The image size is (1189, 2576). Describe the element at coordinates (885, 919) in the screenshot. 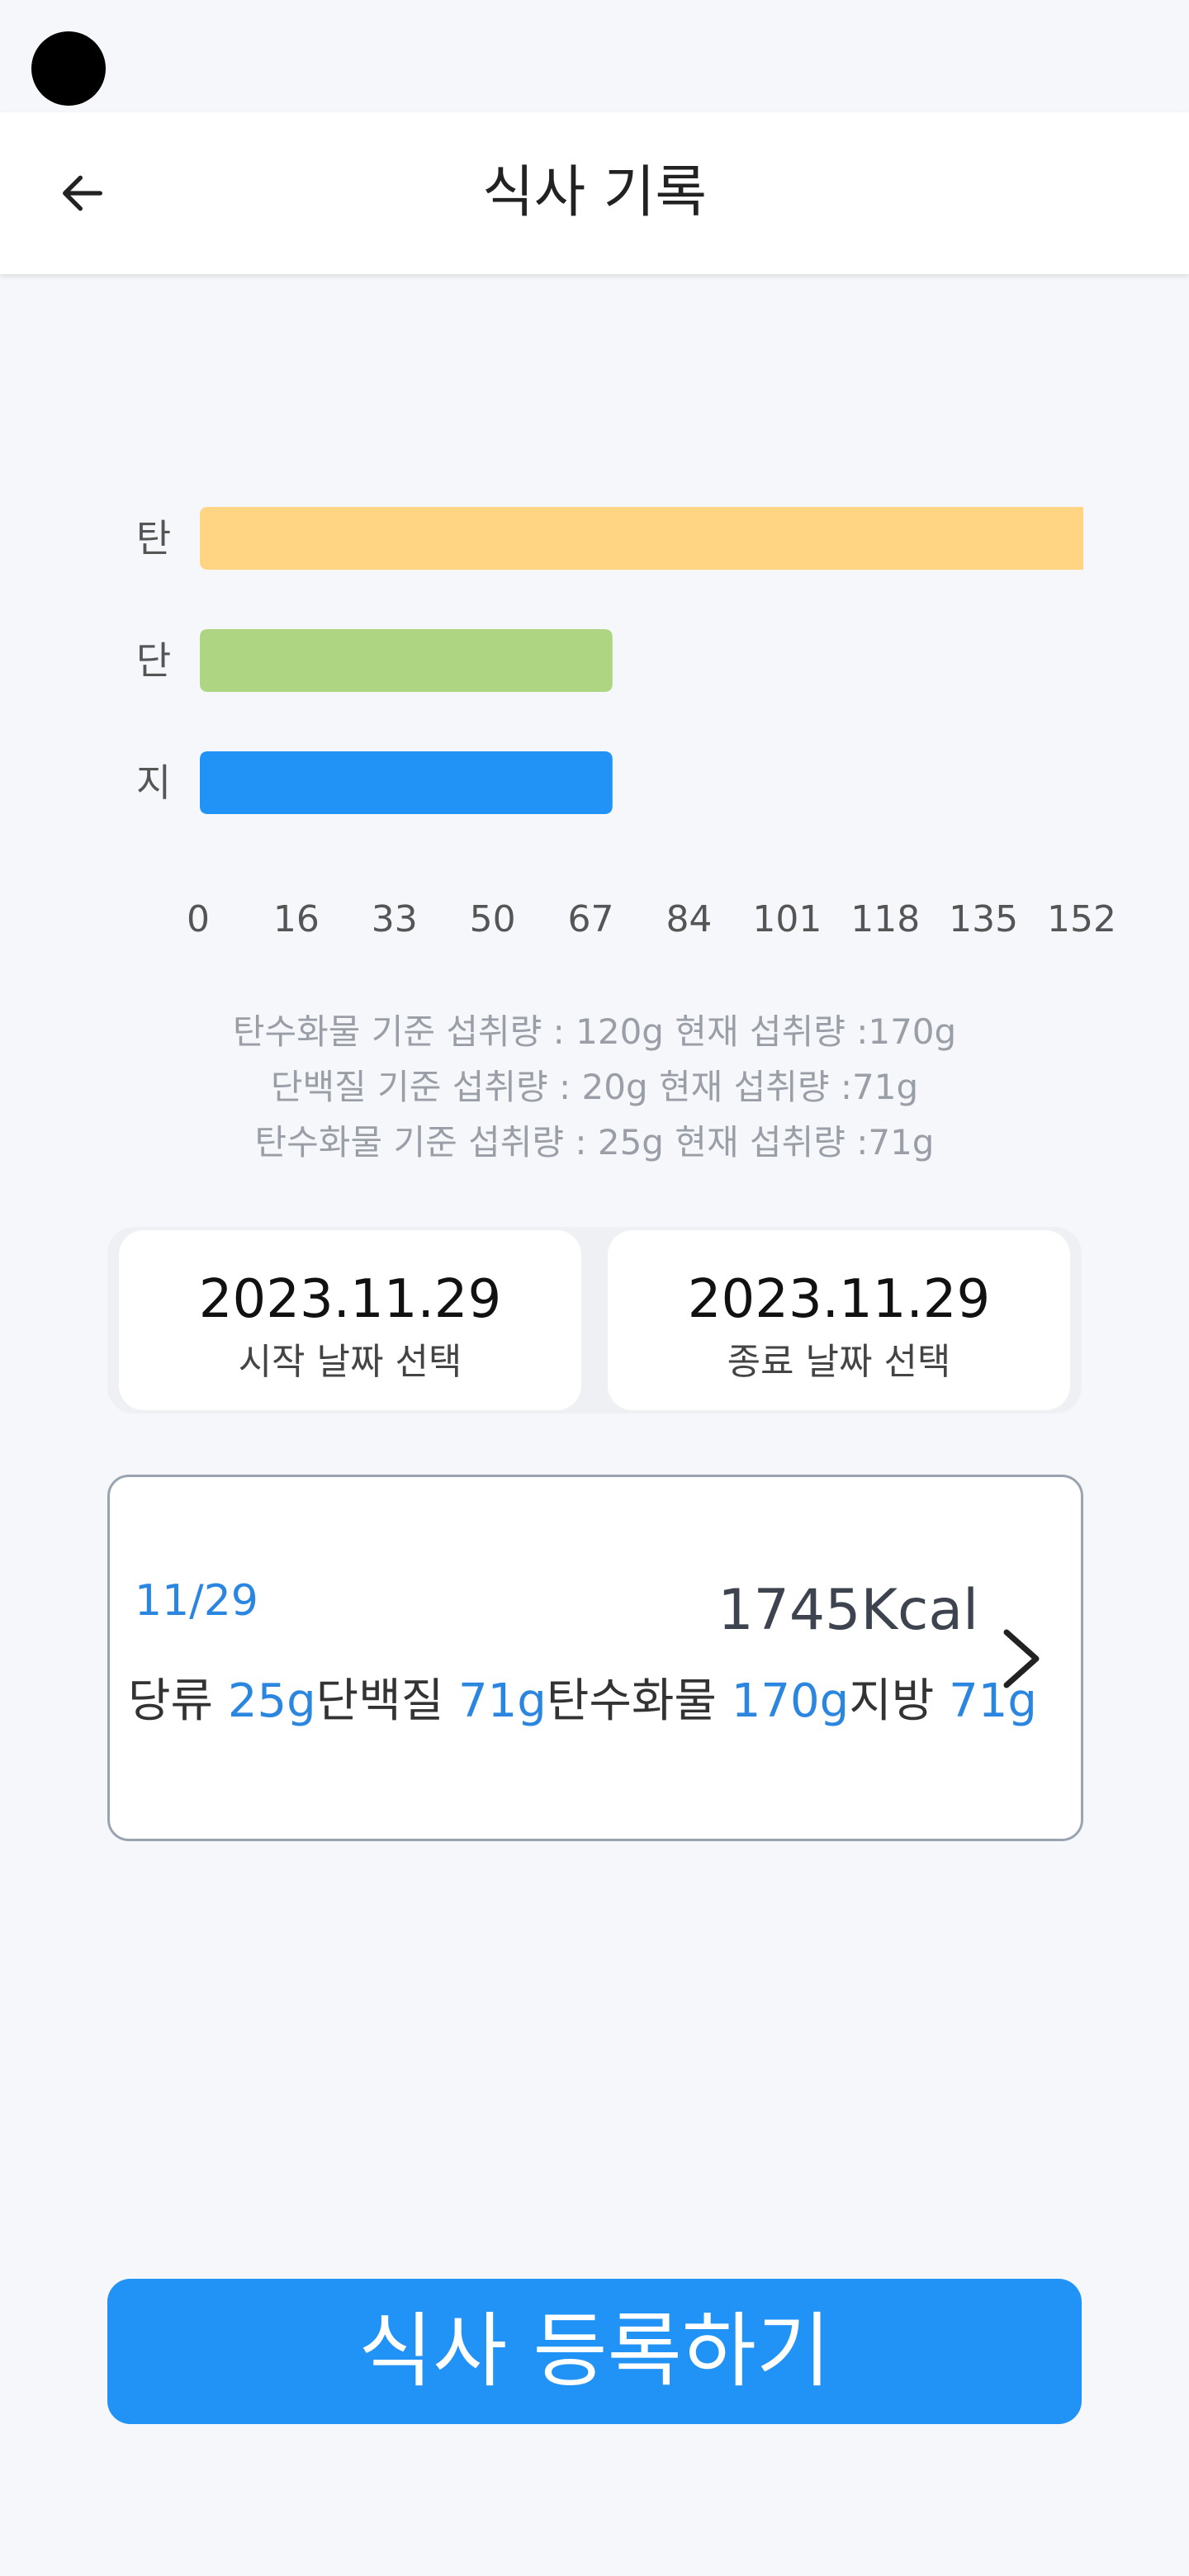

I see `x-tick-label: 118` at that location.